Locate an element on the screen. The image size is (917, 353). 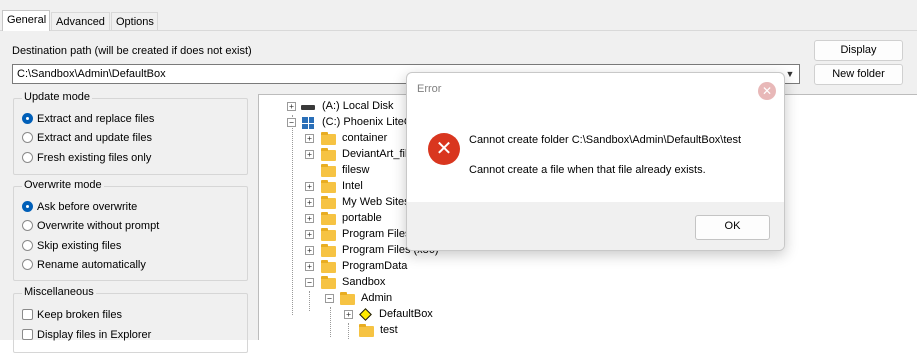
radio-rename-automatically: Rename automatically is located at coordinates (84, 265).